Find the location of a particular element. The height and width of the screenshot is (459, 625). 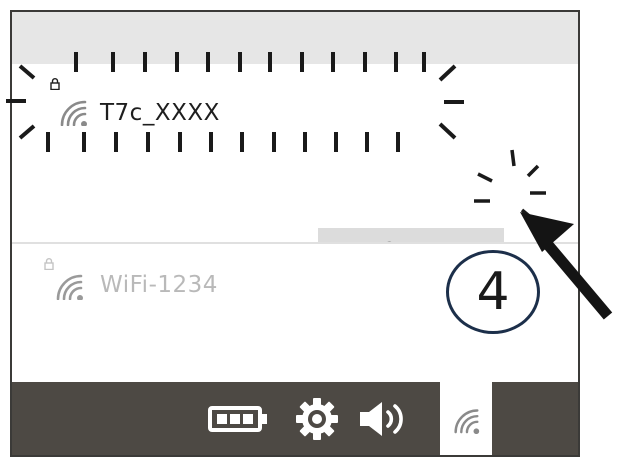

wifi-tab is located at coordinates (466, 418).